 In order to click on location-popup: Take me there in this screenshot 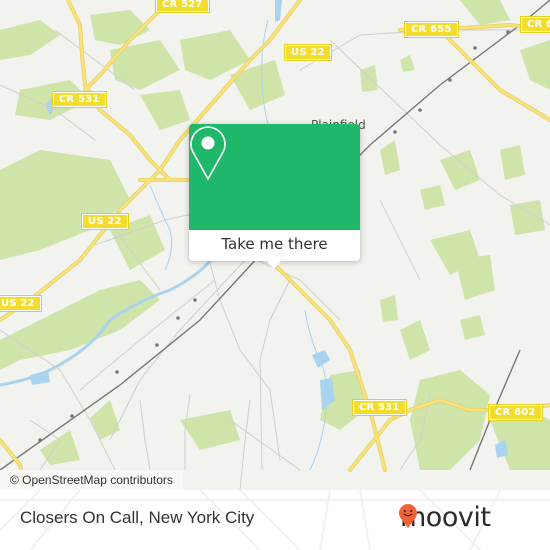, I will do `click(274, 196)`.